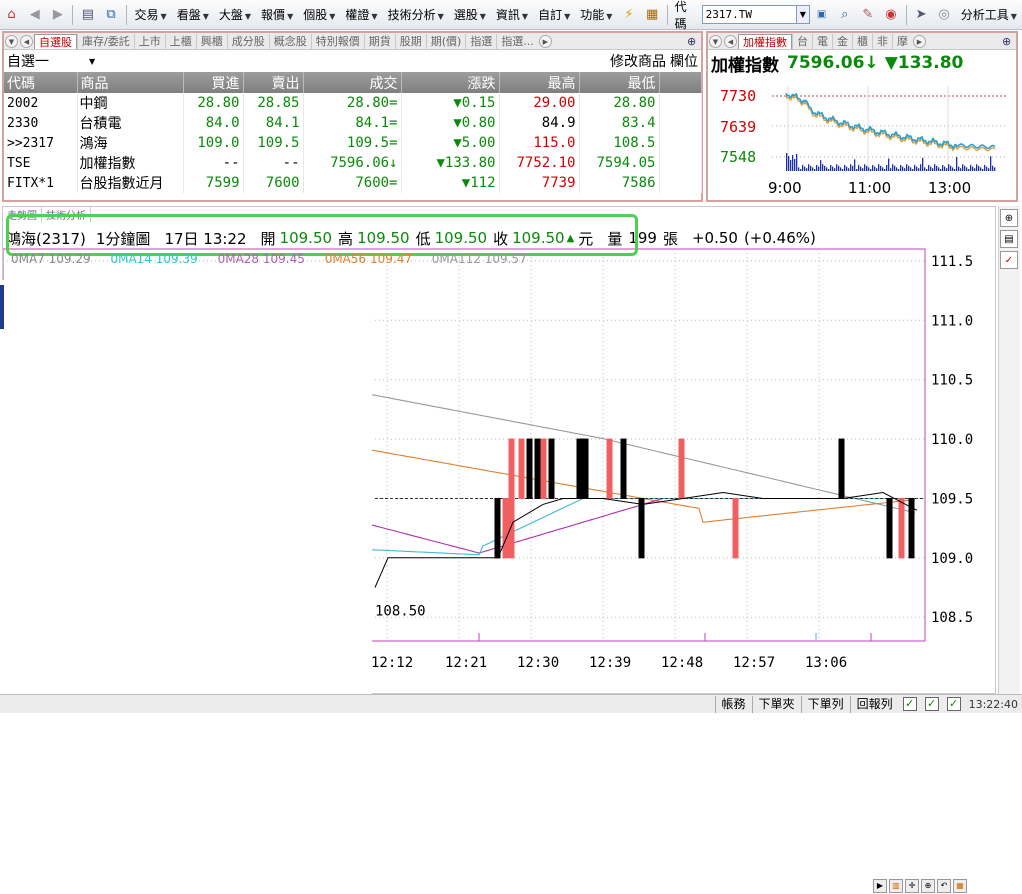 The width and height of the screenshot is (1022, 894). I want to click on tab-index: 台, so click(802, 41).